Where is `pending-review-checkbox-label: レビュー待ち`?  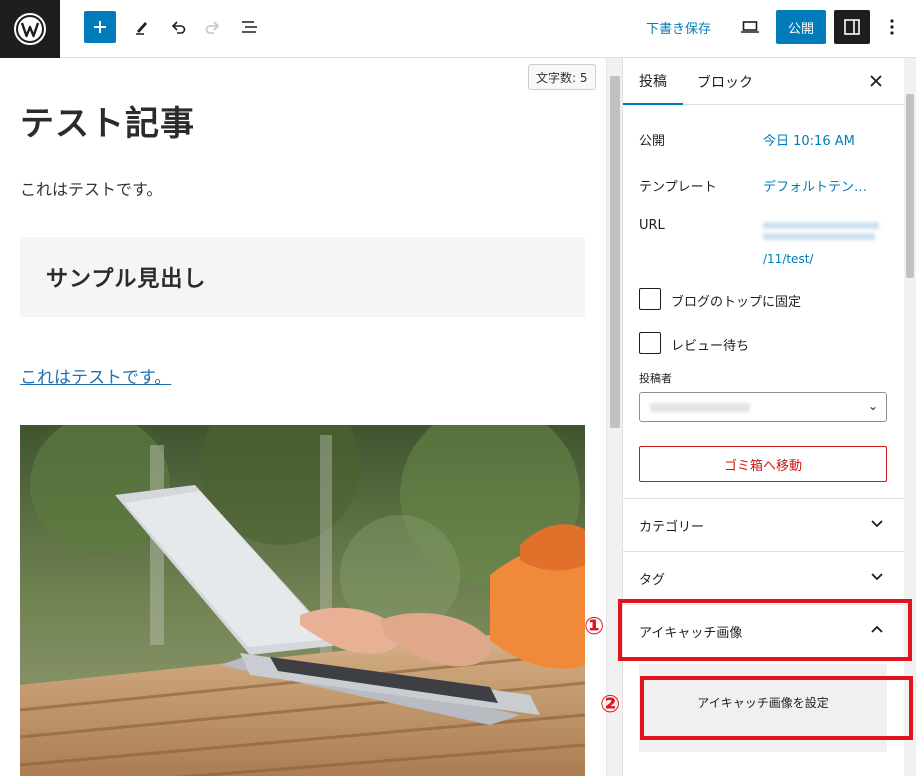
pending-review-checkbox-label: レビュー待ち is located at coordinates (710, 346).